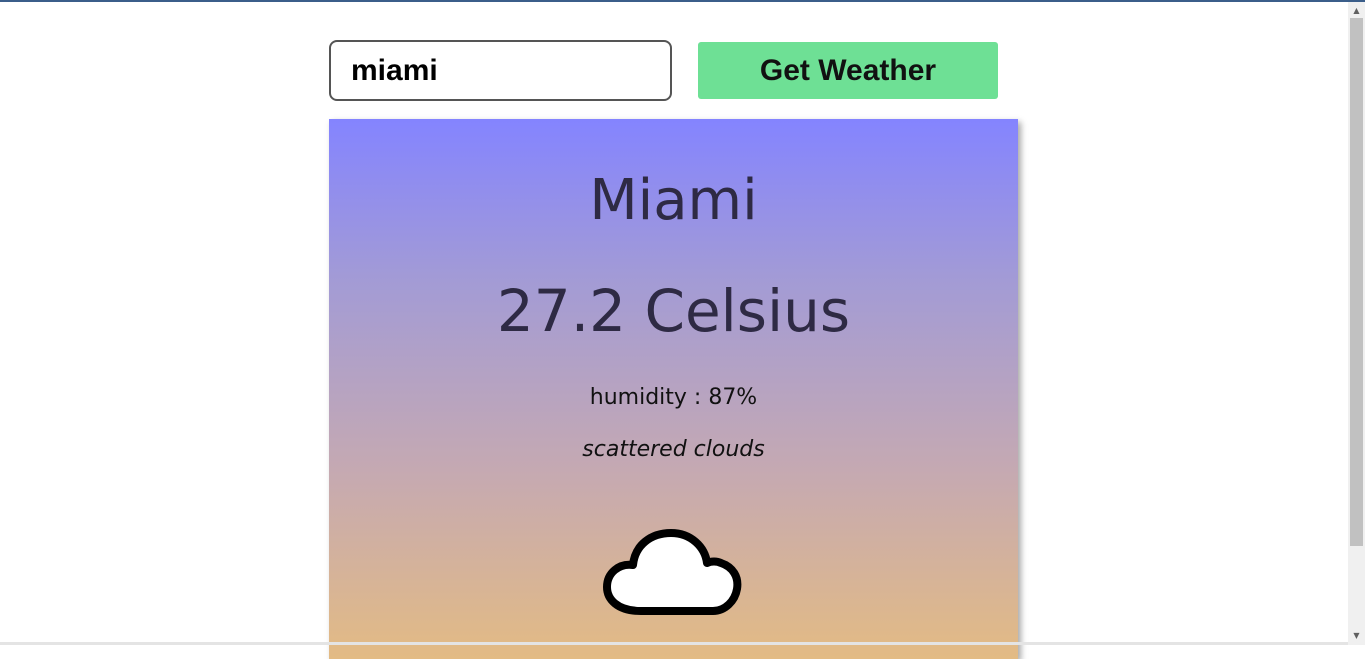 The image size is (1365, 659). Describe the element at coordinates (672, 572) in the screenshot. I see `cloud-icon` at that location.